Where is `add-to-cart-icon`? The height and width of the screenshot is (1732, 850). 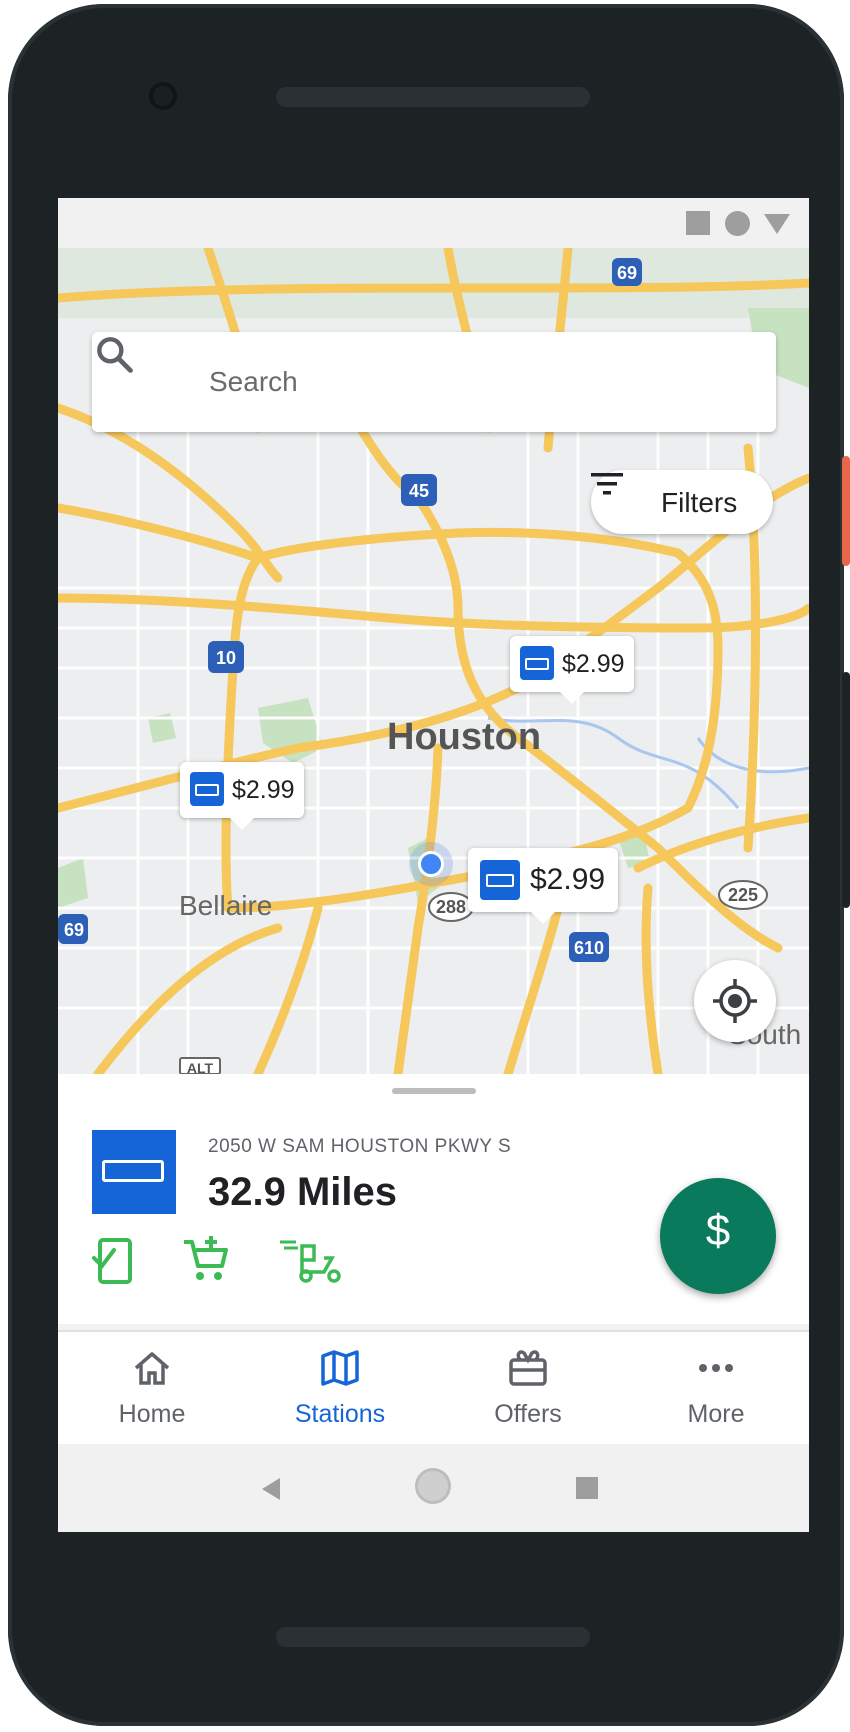 add-to-cart-icon is located at coordinates (206, 1258).